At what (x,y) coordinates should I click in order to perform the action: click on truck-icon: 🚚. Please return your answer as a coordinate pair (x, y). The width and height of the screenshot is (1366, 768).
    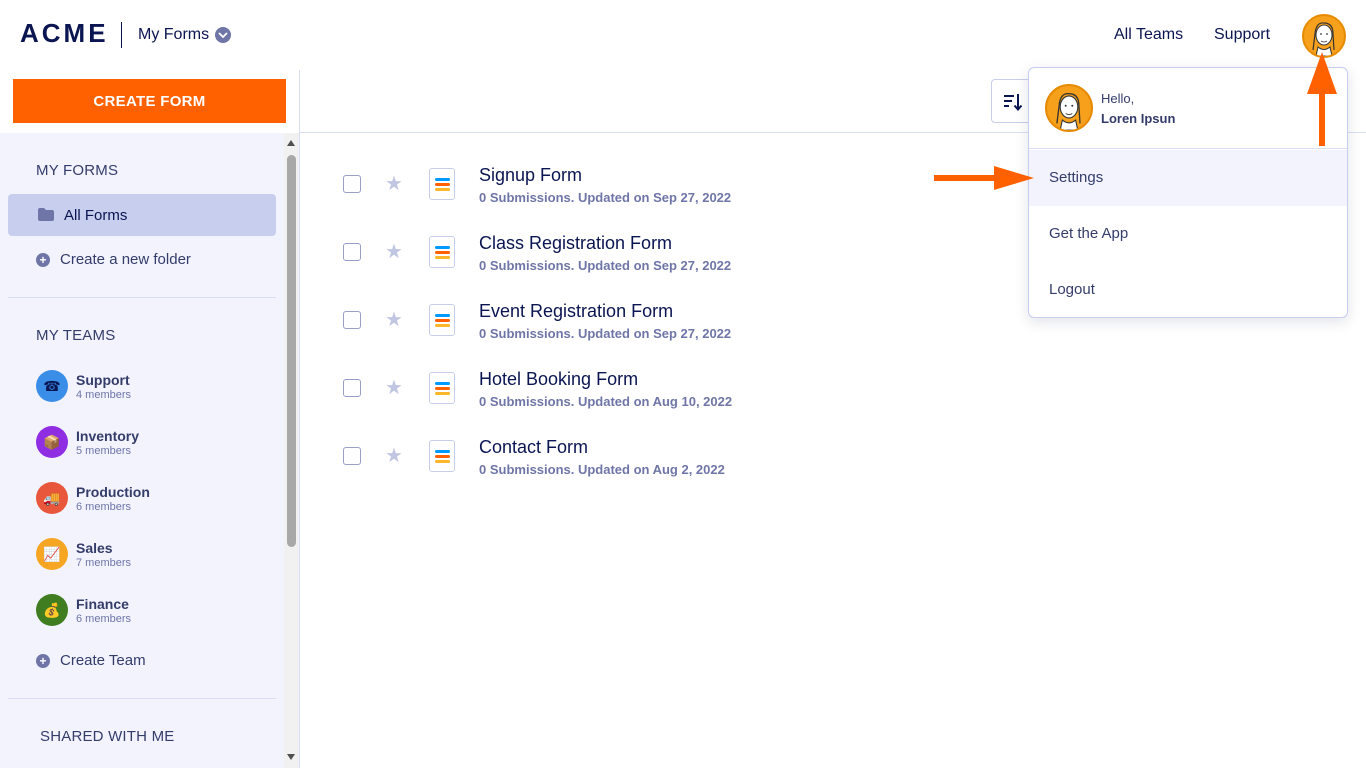
    Looking at the image, I should click on (52, 498).